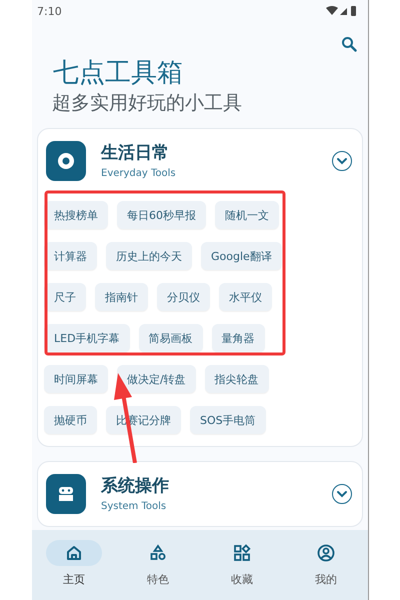  I want to click on nav-tab: 收藏, so click(242, 563).